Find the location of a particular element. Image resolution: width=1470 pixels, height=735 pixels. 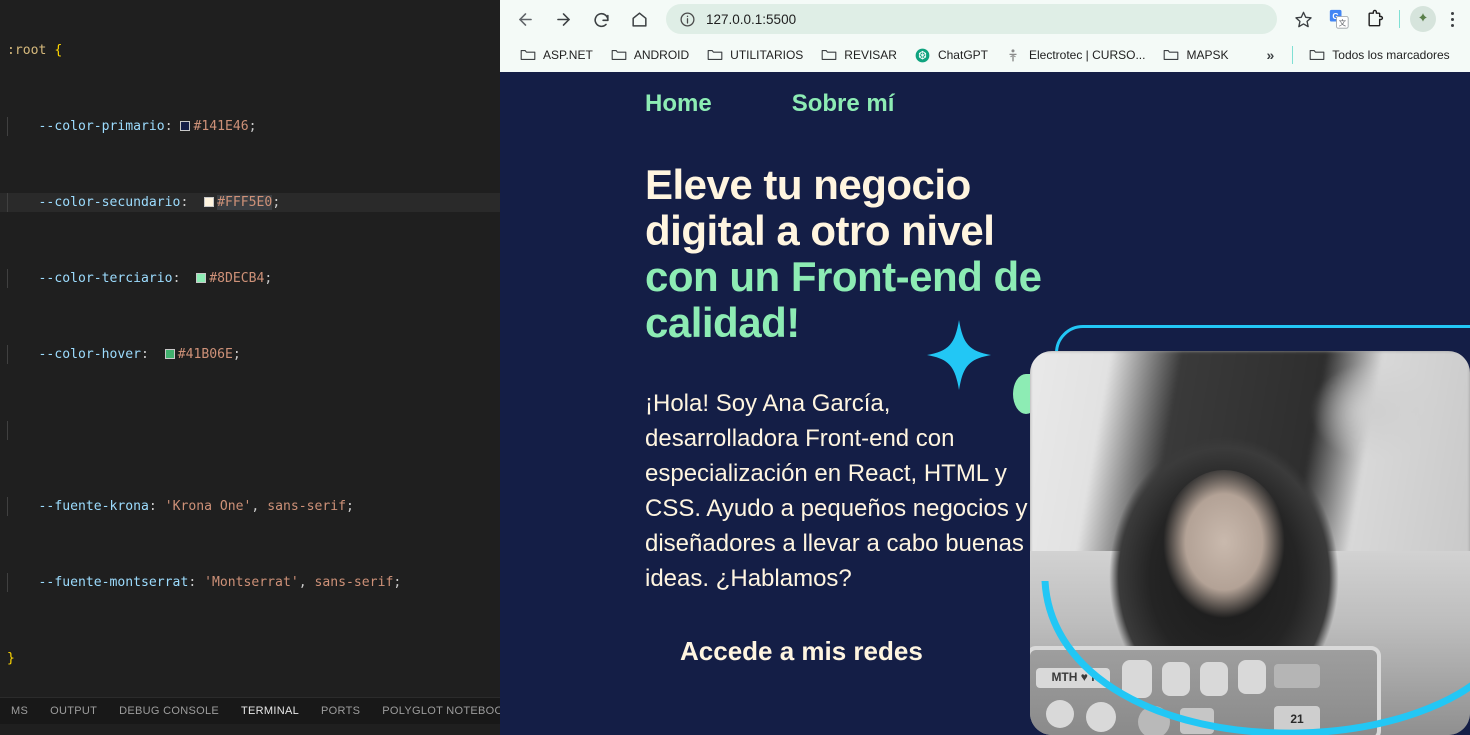

panel-tab-problems: MS is located at coordinates (19, 711).